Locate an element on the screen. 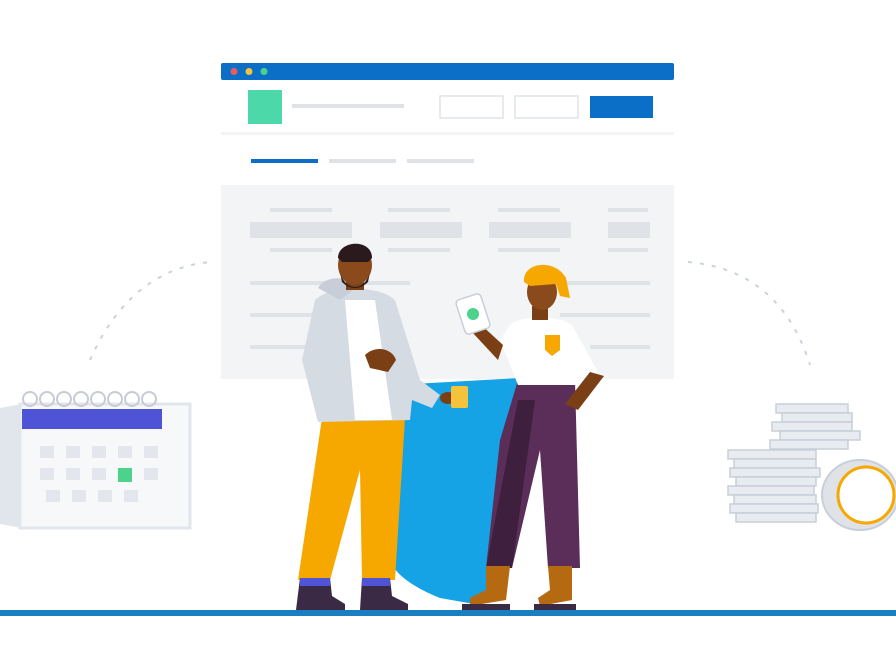  calendar-highlighted-day is located at coordinates (125, 475).